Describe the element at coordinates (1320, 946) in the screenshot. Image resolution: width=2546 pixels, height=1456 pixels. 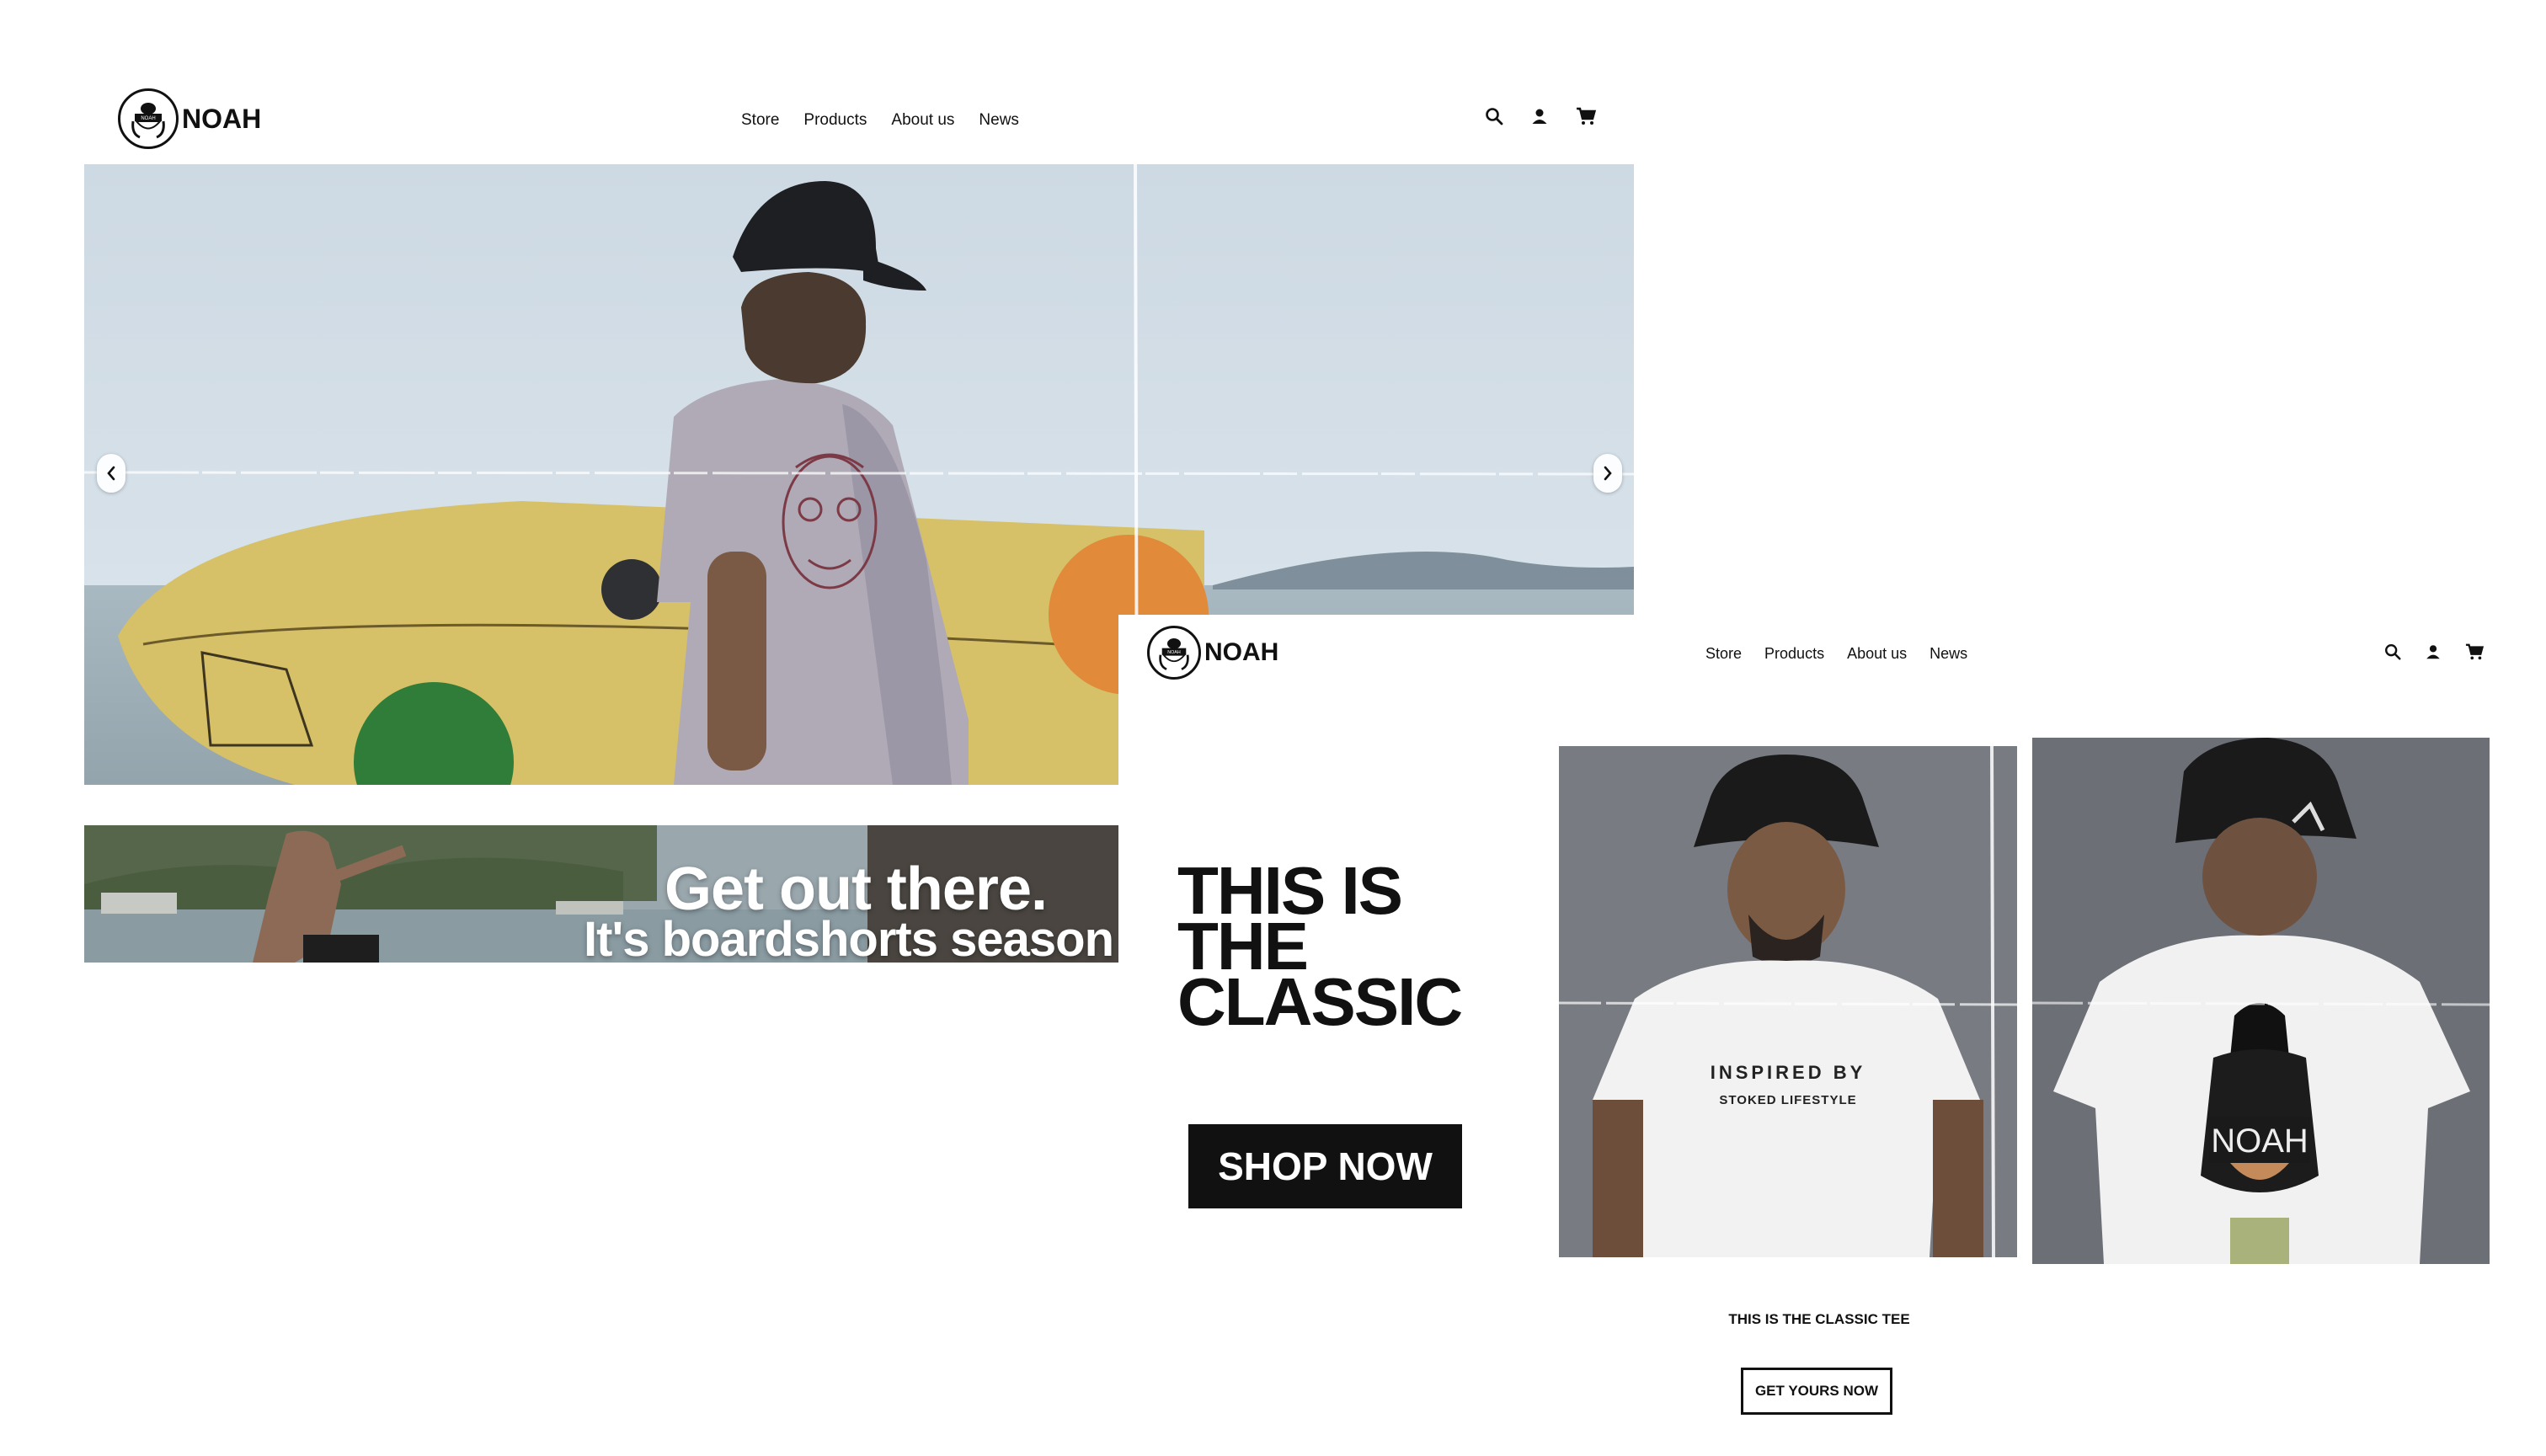
I see `classic-heading: THIS IS THE CLASSIC` at that location.